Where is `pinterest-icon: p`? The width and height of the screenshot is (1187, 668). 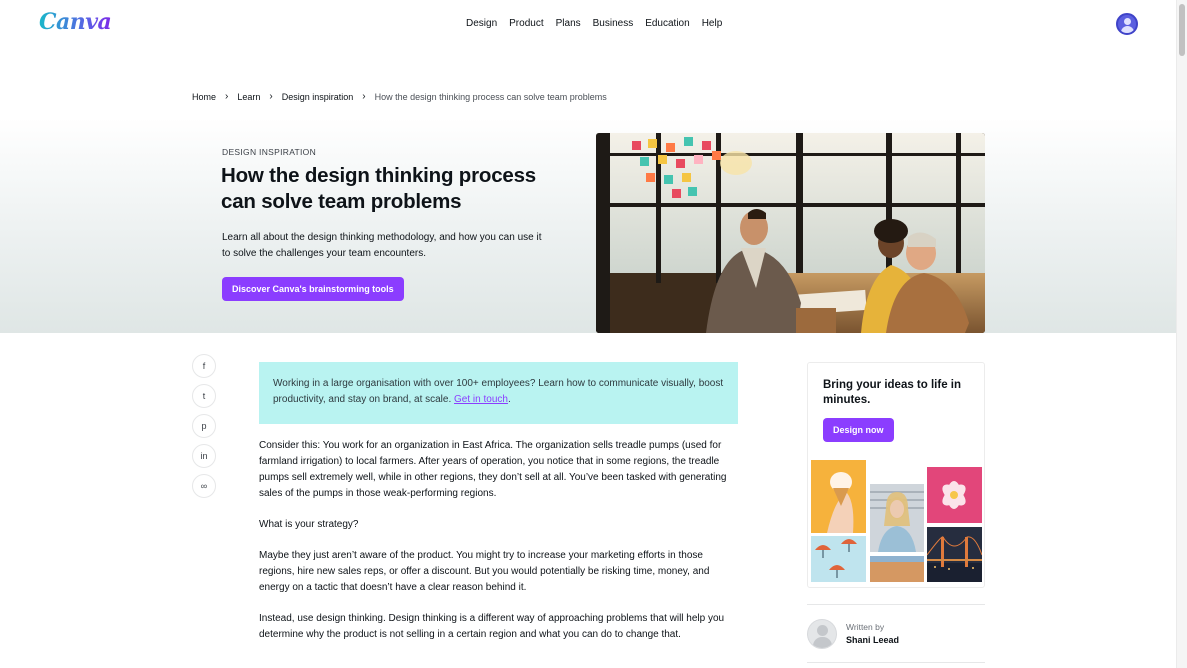
pinterest-icon: p is located at coordinates (204, 426).